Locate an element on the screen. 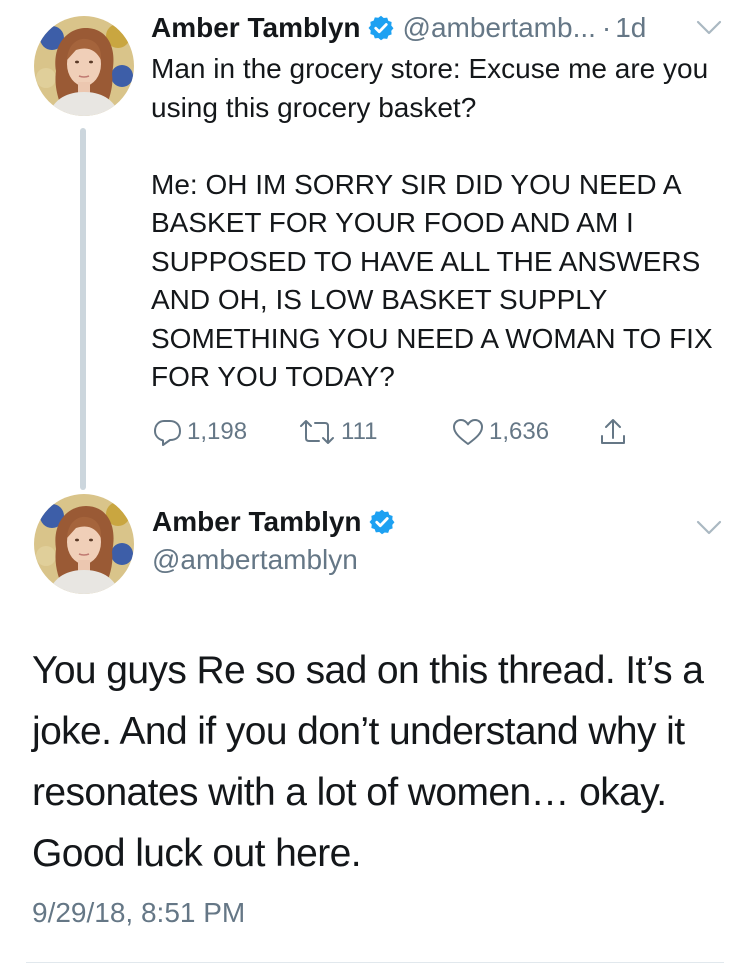 The width and height of the screenshot is (738, 970). reply-count: 1,198 is located at coordinates (217, 431).